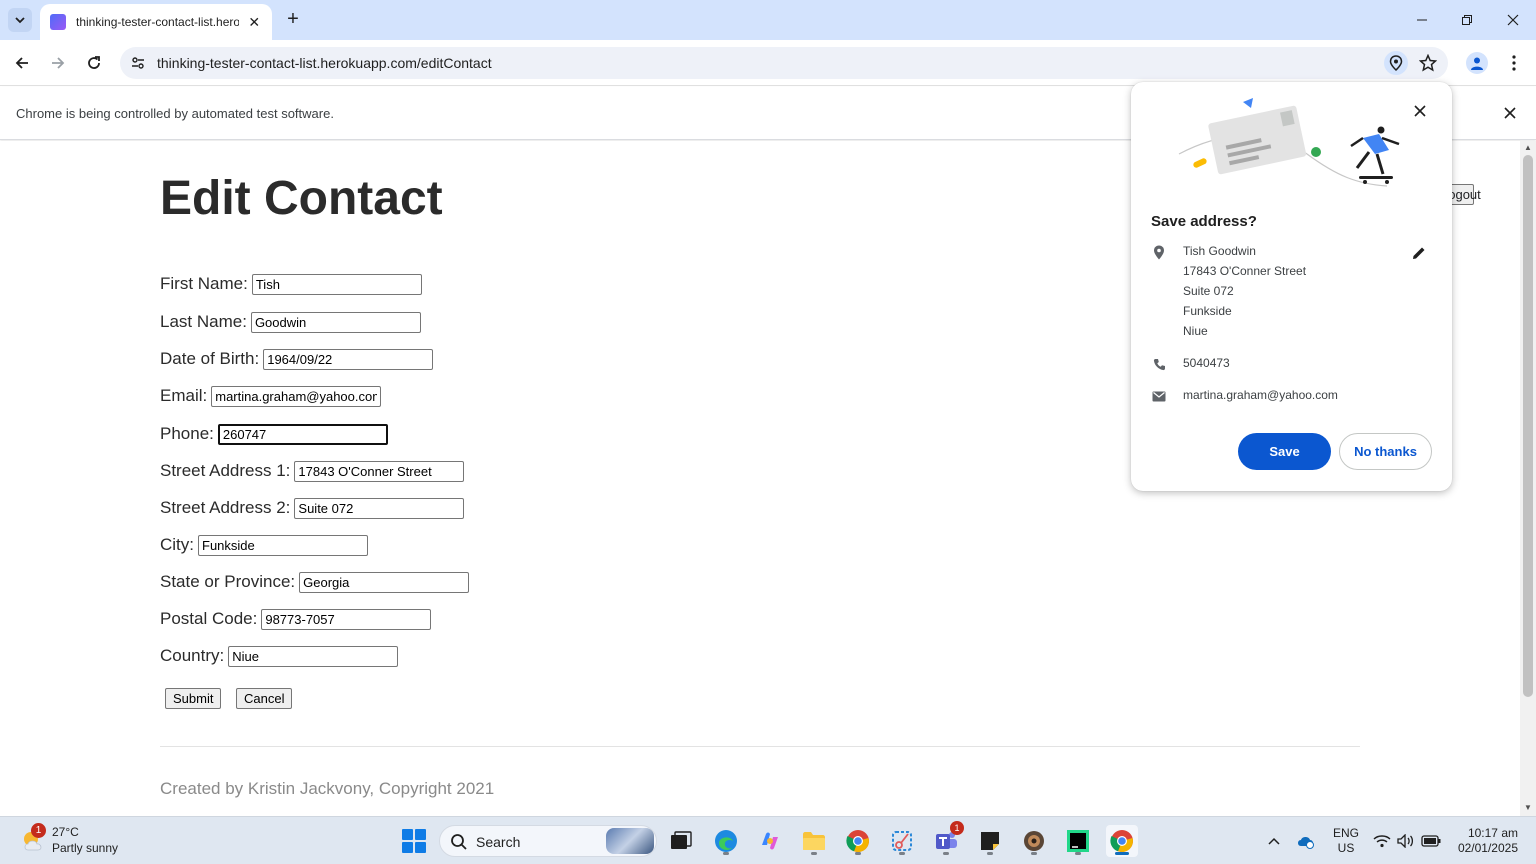 The height and width of the screenshot is (864, 1536). What do you see at coordinates (726, 841) in the screenshot?
I see `taskbar-edge` at bounding box center [726, 841].